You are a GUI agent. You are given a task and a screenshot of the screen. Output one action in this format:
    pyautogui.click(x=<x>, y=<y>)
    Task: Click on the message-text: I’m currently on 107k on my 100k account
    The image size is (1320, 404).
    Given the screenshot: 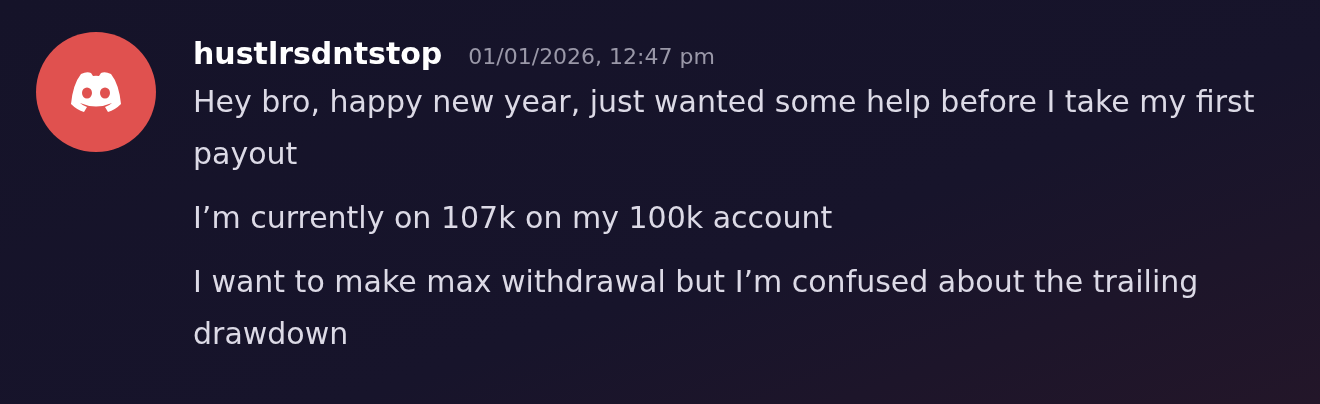 What is the action you would take?
    pyautogui.click(x=513, y=218)
    